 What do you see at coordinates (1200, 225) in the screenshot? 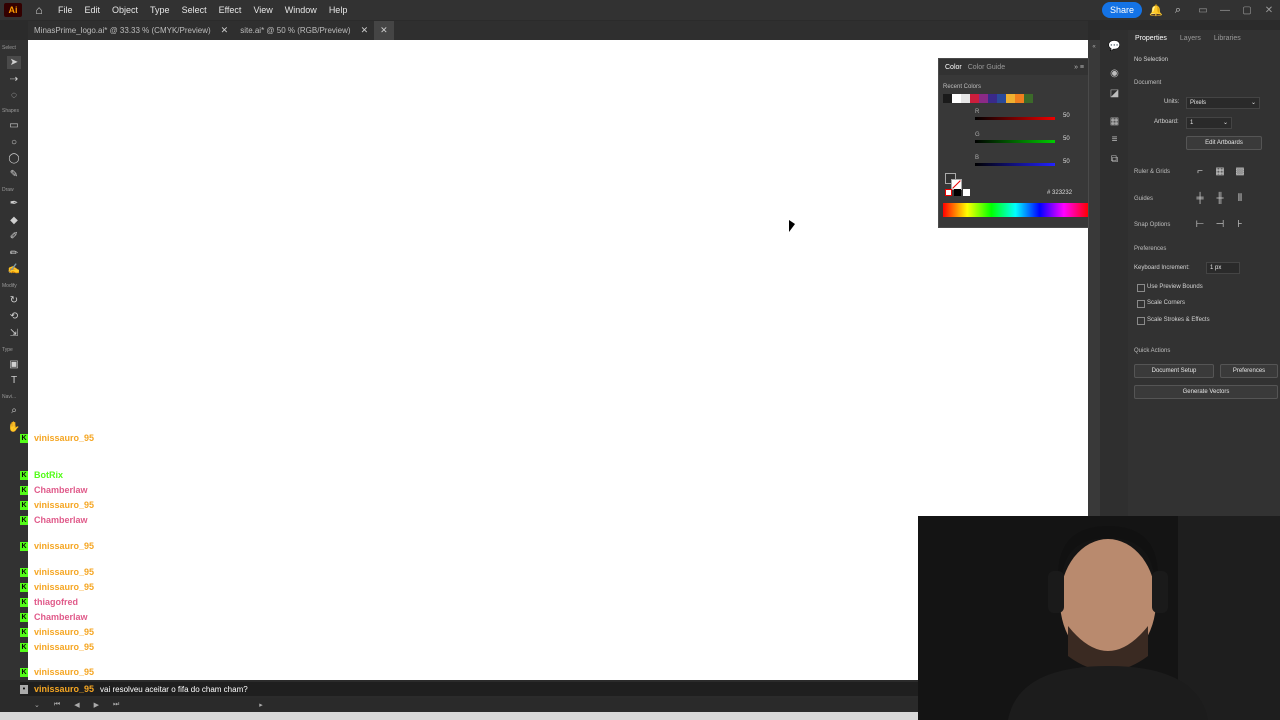
I see `snap-to-point-icon: ⊢` at bounding box center [1200, 225].